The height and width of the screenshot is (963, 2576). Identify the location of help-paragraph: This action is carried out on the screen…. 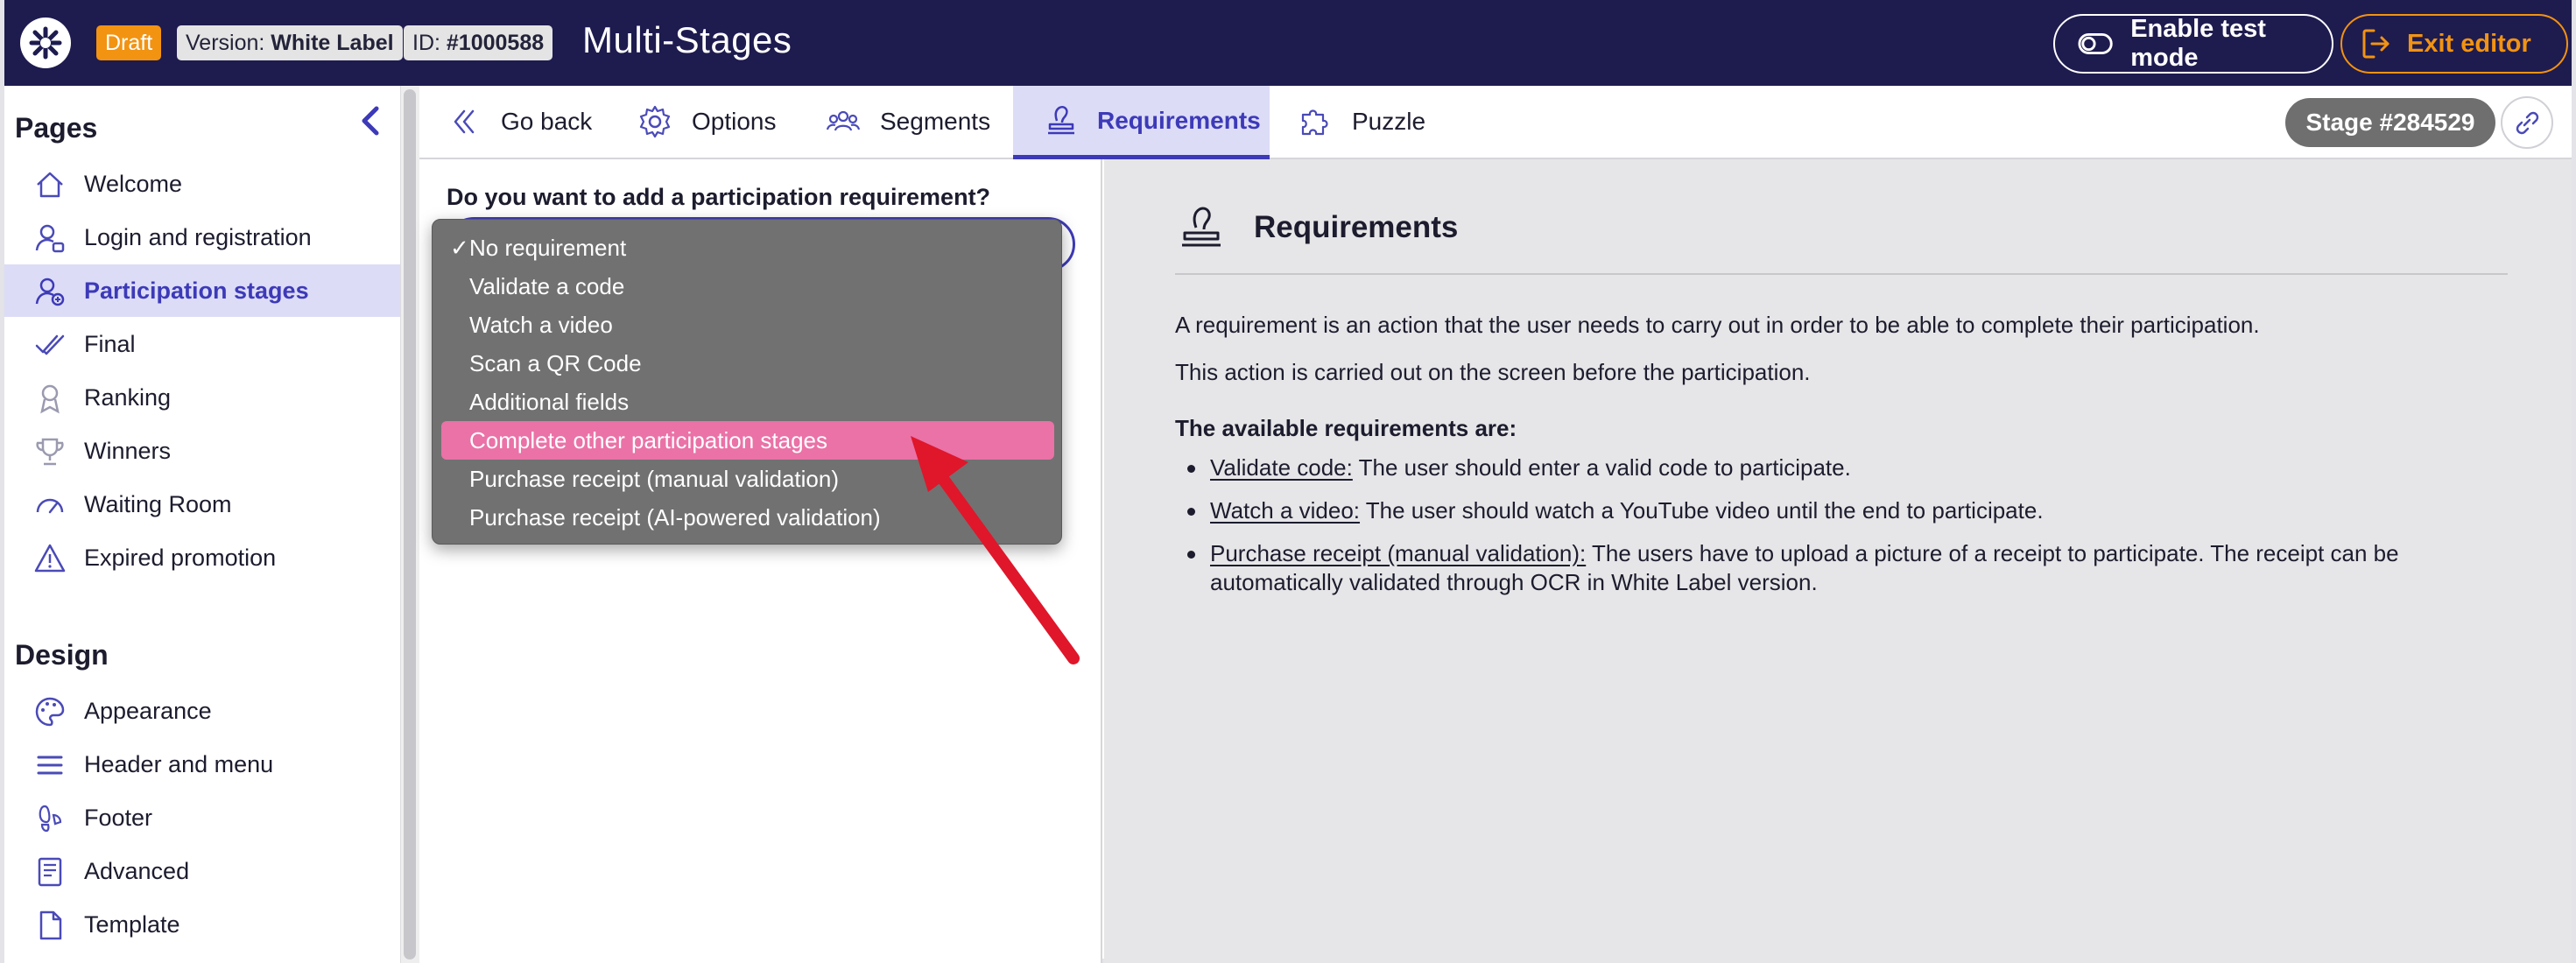
(1493, 372).